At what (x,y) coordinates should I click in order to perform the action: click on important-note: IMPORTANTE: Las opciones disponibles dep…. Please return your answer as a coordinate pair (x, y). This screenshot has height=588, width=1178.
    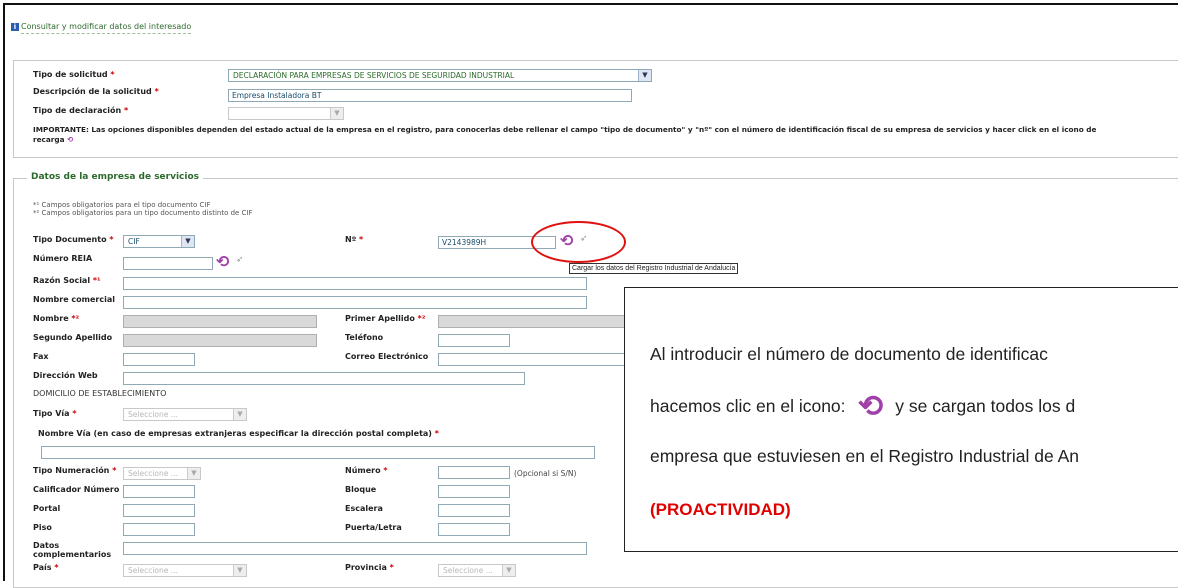
    Looking at the image, I should click on (565, 129).